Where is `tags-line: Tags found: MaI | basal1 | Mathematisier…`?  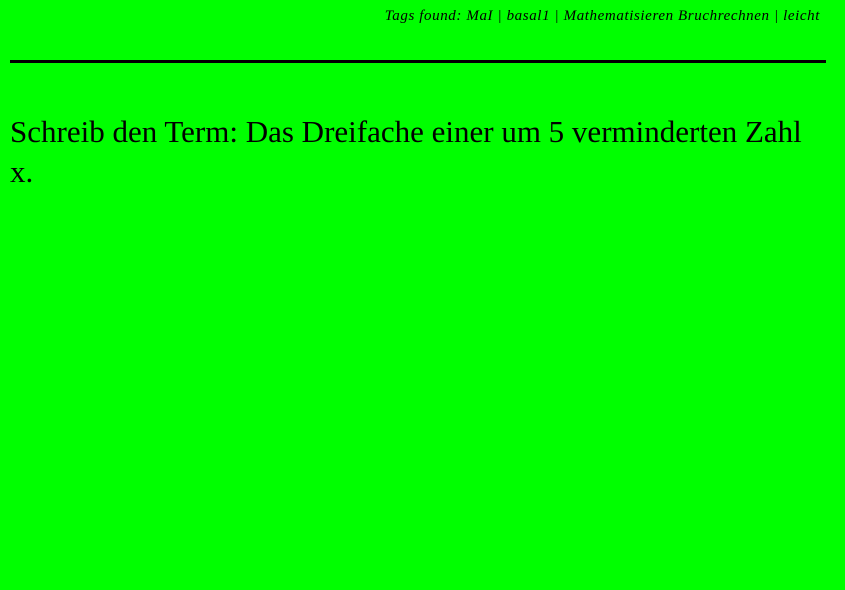 tags-line: Tags found: MaI | basal1 | Mathematisier… is located at coordinates (602, 16).